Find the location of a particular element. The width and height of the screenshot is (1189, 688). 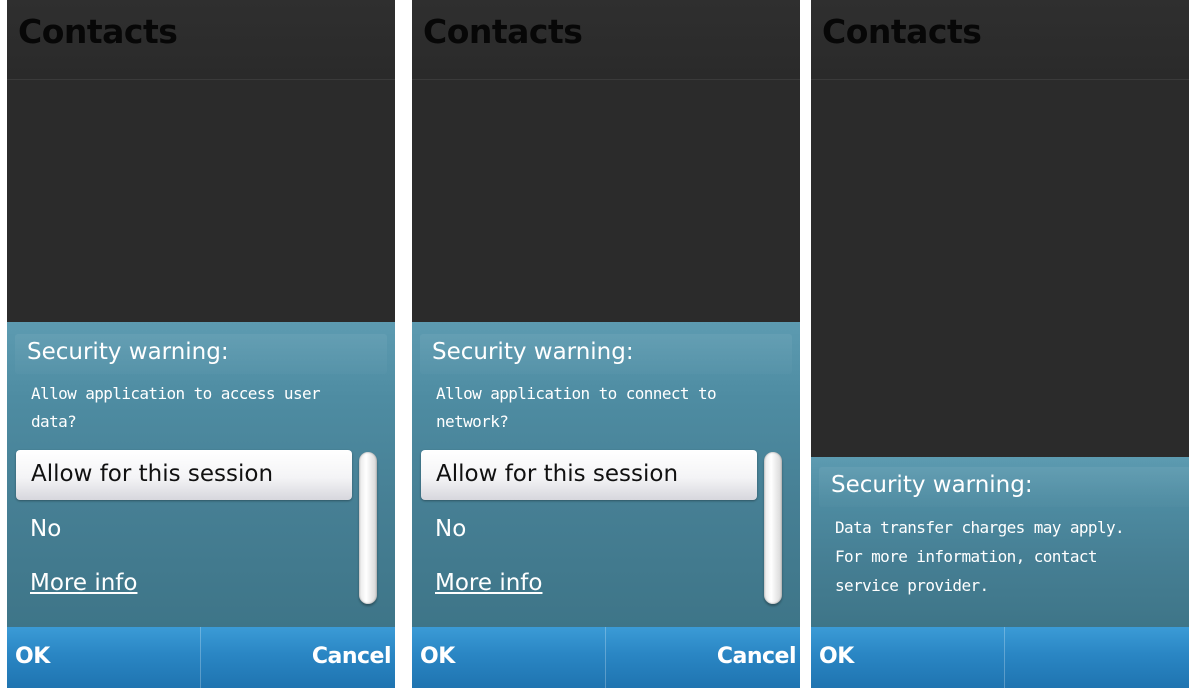

message-line: data? is located at coordinates (54, 421).